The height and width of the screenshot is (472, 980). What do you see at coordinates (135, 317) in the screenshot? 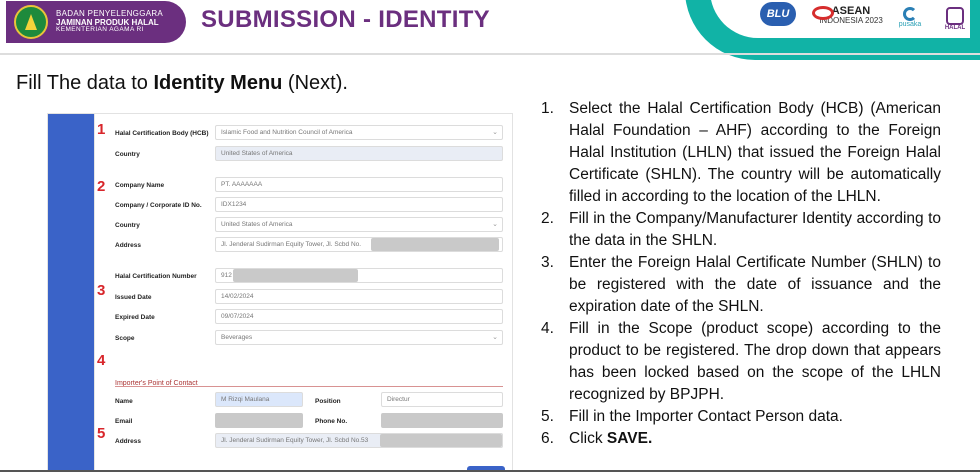
I see `expired-date-label: Expired Date` at bounding box center [135, 317].